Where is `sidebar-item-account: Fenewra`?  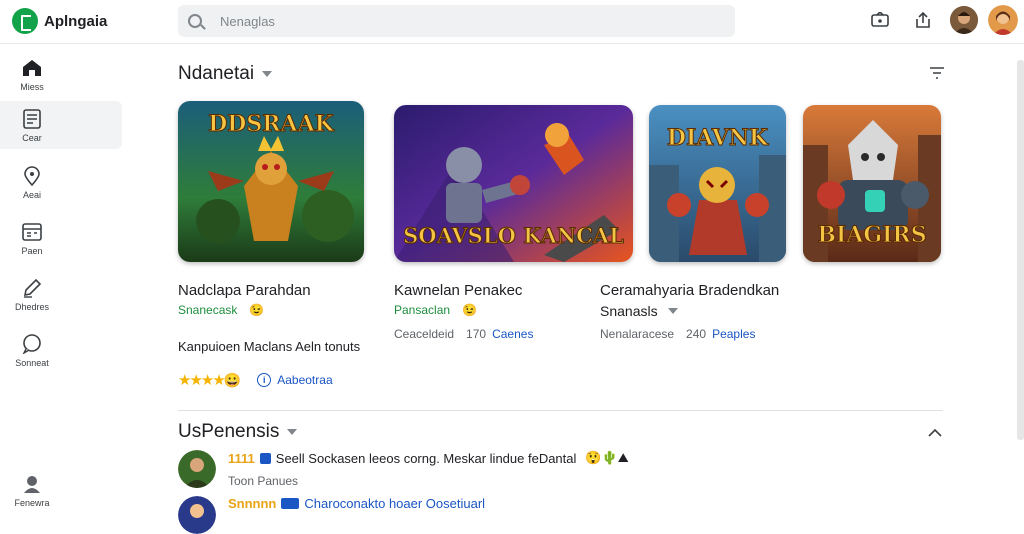 sidebar-item-account: Fenewra is located at coordinates (61, 490).